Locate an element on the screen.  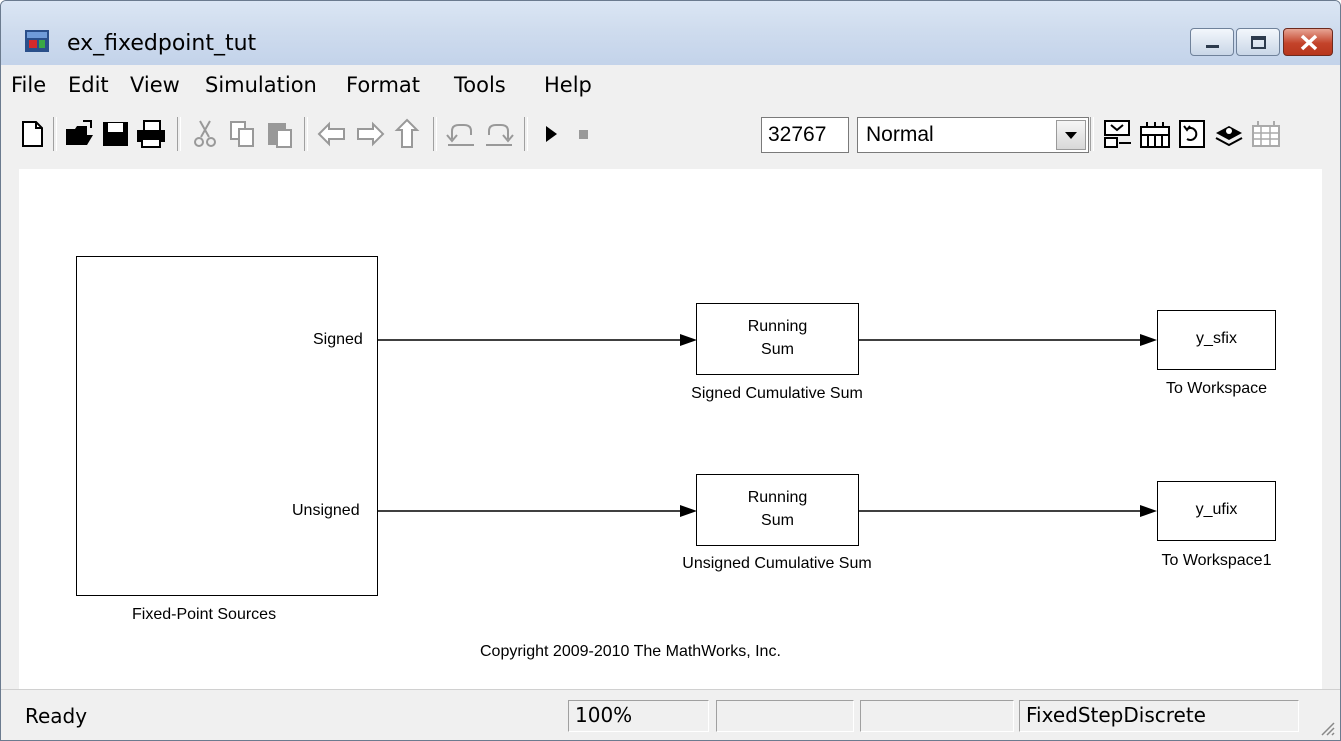
paste-button is located at coordinates (280, 134).